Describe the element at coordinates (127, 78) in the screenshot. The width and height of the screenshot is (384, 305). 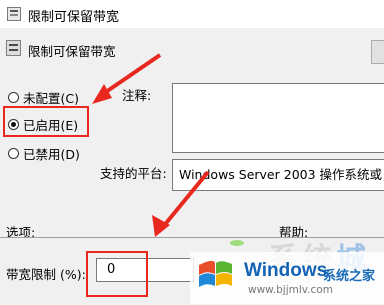
I see `arrow-to-enabled` at that location.